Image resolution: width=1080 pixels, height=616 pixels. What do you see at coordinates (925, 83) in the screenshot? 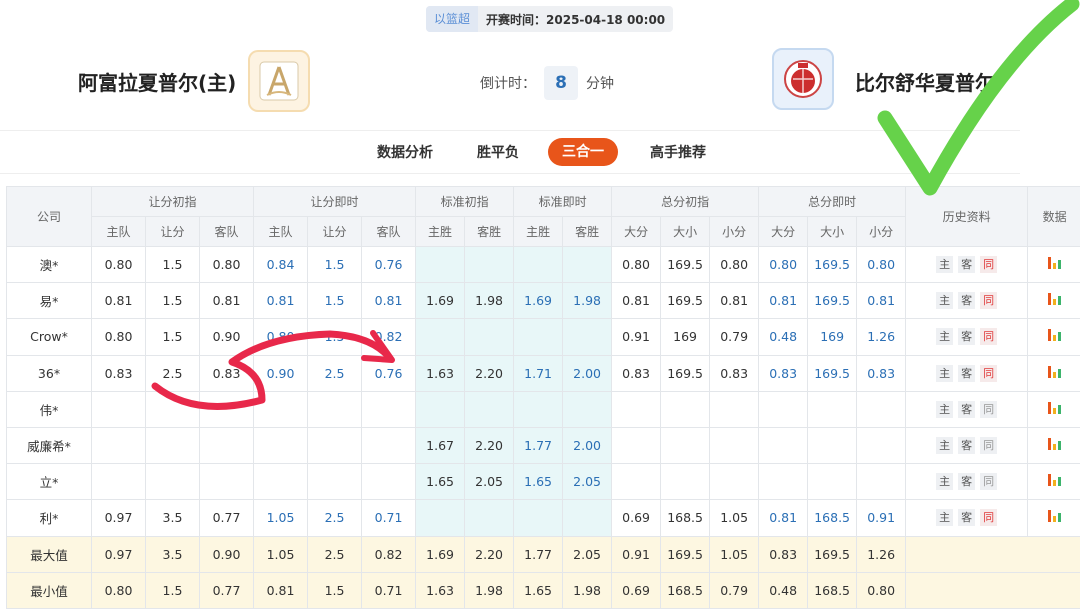
I see `away-team-name: 比尔舒华夏普尔` at bounding box center [925, 83].